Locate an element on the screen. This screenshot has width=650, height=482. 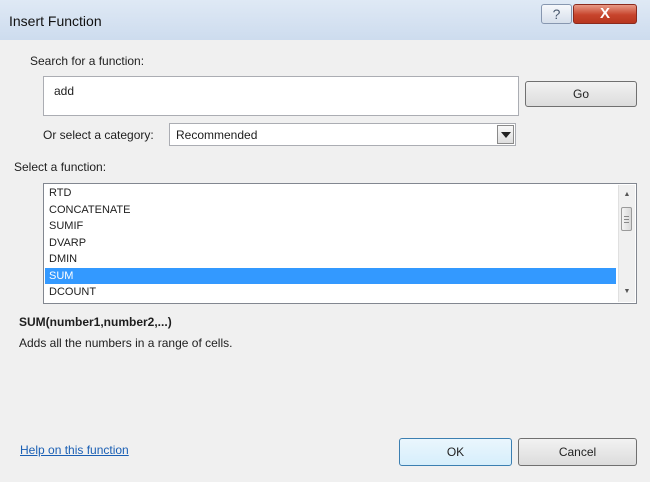
title-bar: Insert Function ? X is located at coordinates (325, 20).